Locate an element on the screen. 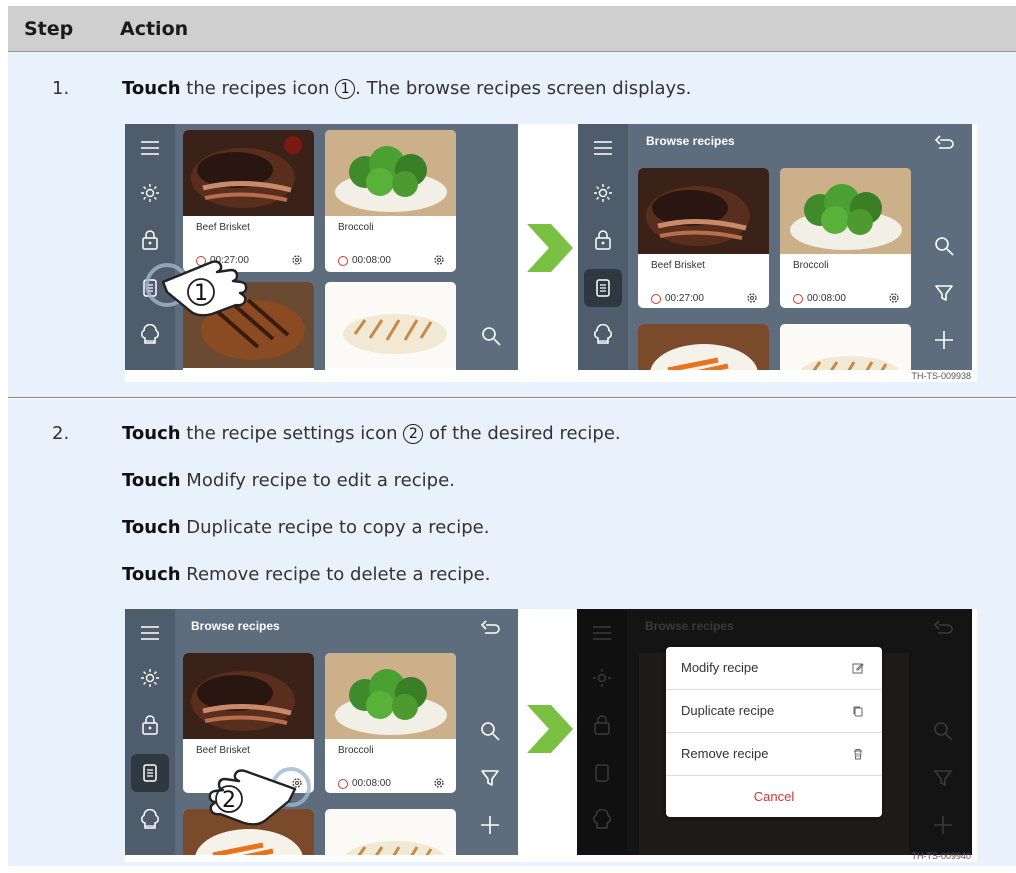 This screenshot has height=873, width=1016. edit-icon is located at coordinates (858, 668).